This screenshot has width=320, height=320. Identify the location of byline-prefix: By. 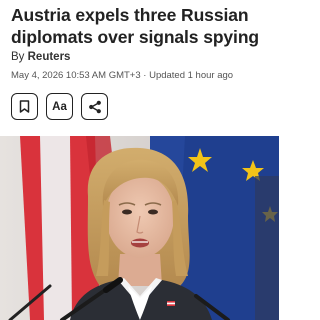
(18, 57).